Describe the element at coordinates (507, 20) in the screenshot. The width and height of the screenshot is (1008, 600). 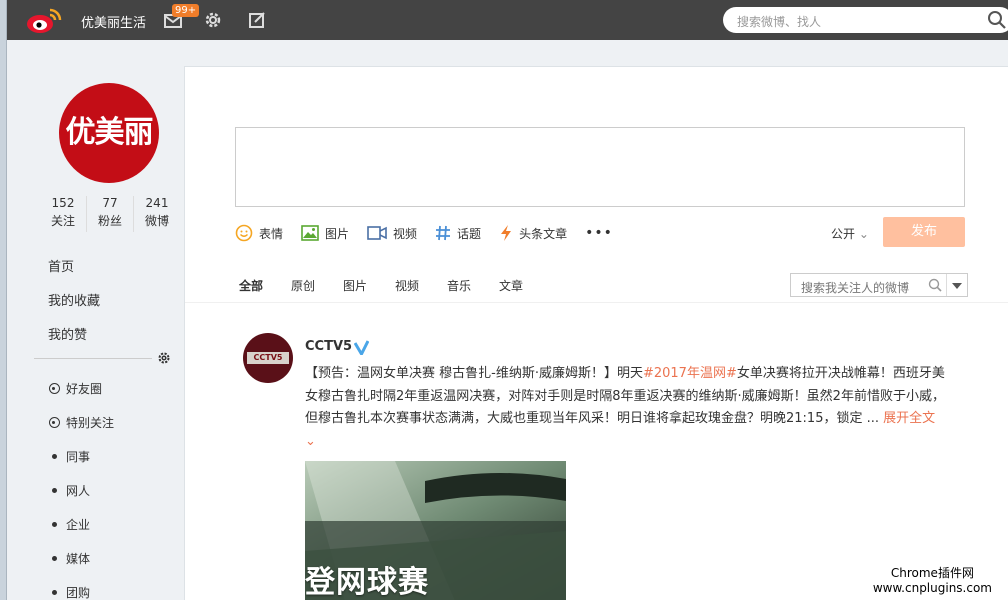
I see `top-bar: 优美丽生活 99+ 搜索微博、找人` at that location.